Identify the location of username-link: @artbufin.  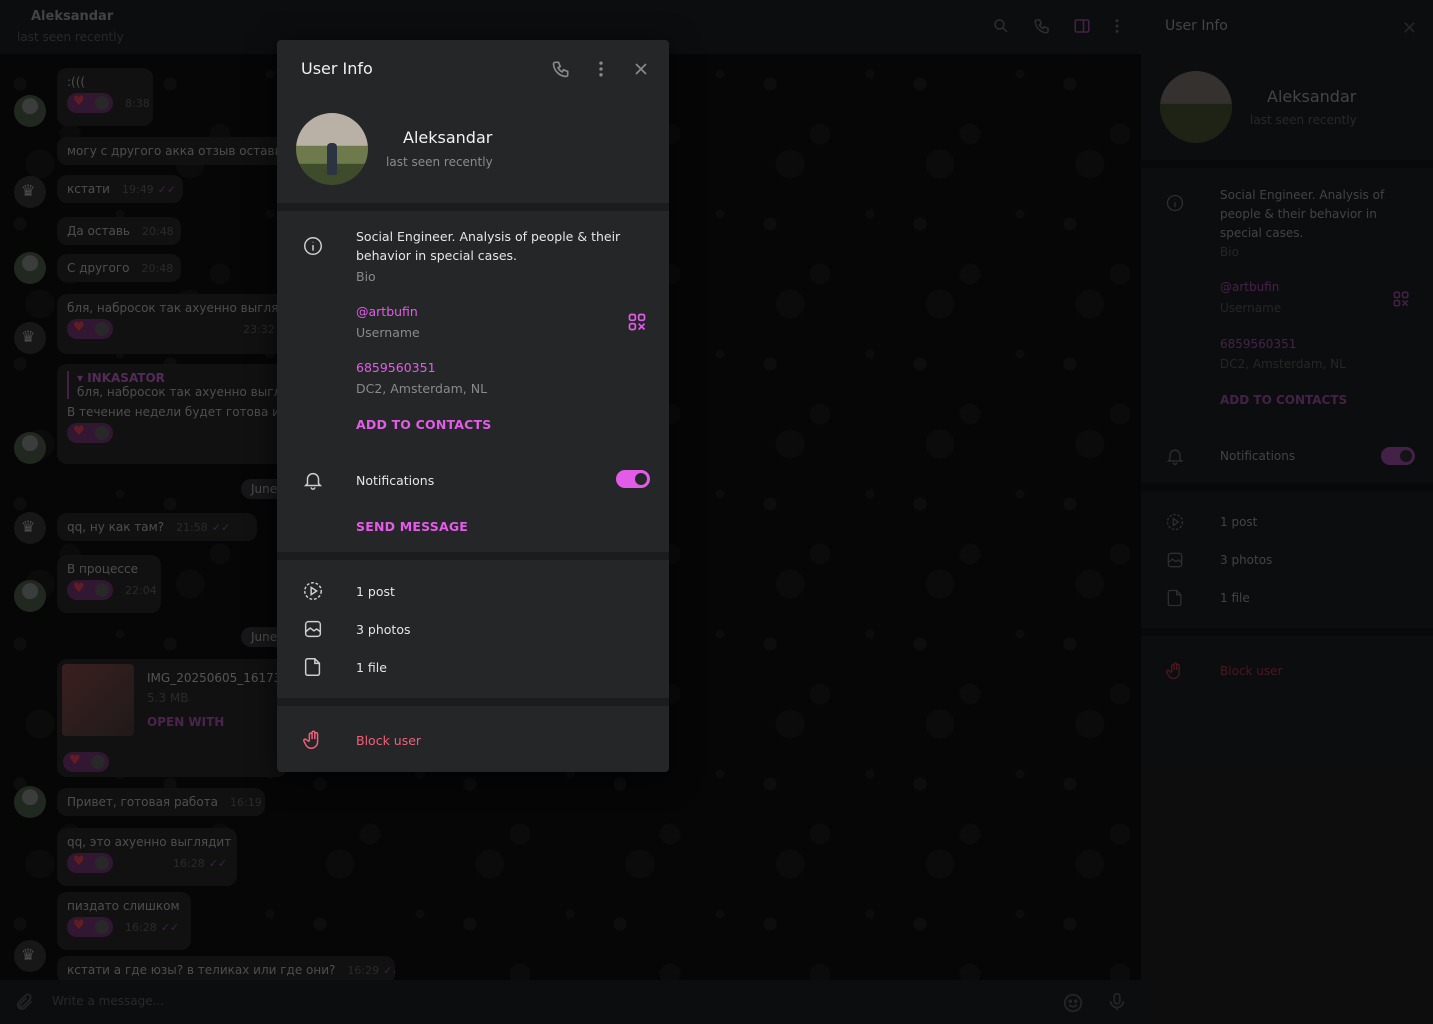
(387, 311).